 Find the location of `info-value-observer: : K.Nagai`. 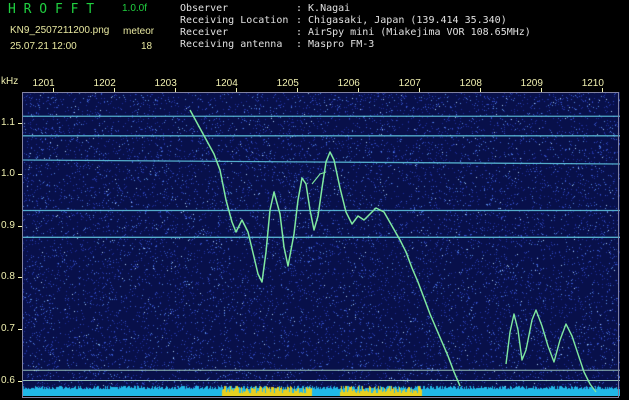

info-value-observer: : K.Nagai is located at coordinates (323, 8).